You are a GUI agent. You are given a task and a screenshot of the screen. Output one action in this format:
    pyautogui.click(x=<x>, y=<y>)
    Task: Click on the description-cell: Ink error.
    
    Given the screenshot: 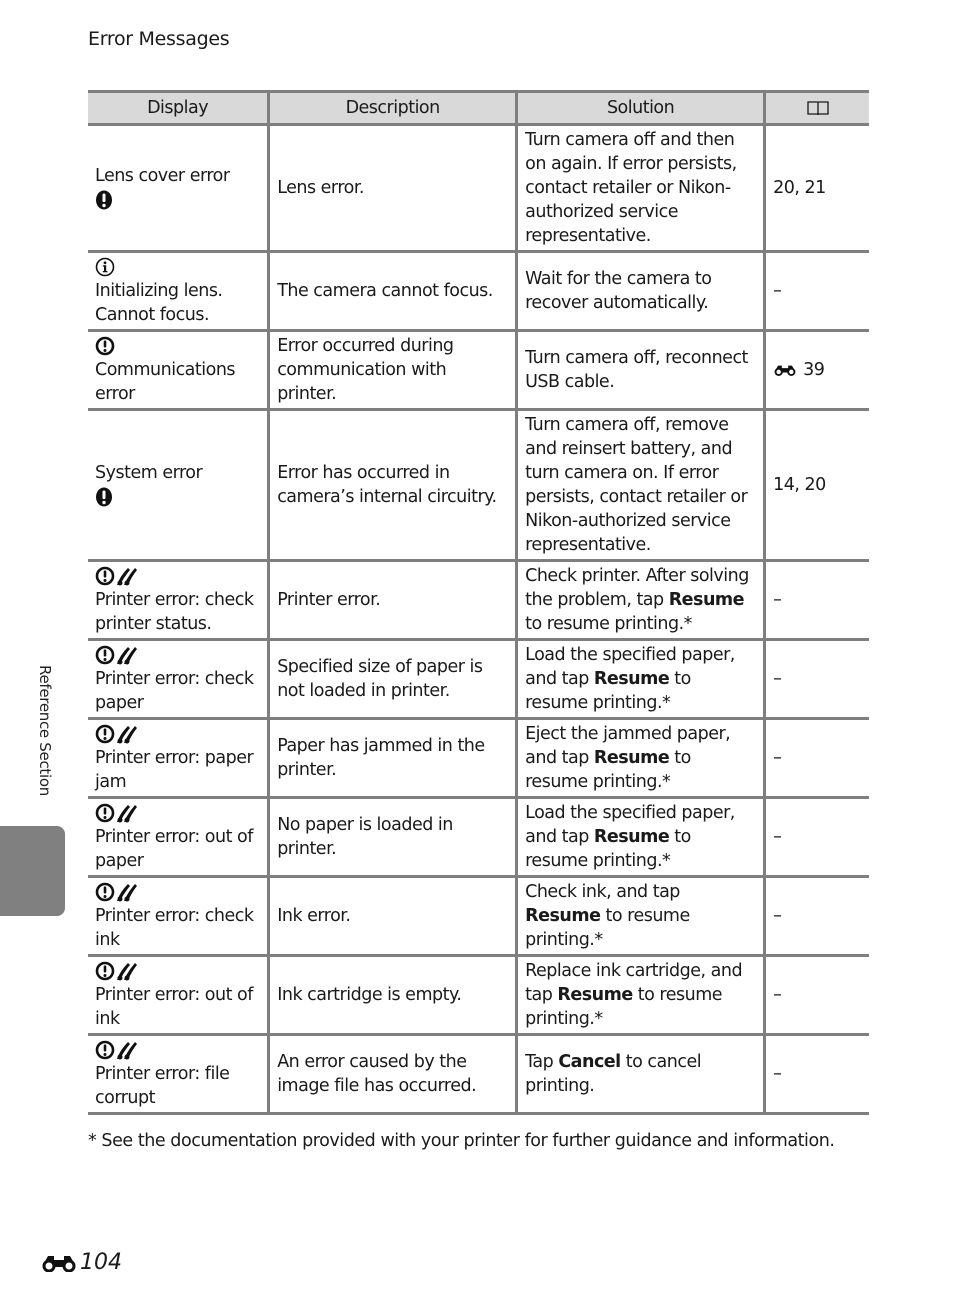 What is the action you would take?
    pyautogui.click(x=392, y=916)
    